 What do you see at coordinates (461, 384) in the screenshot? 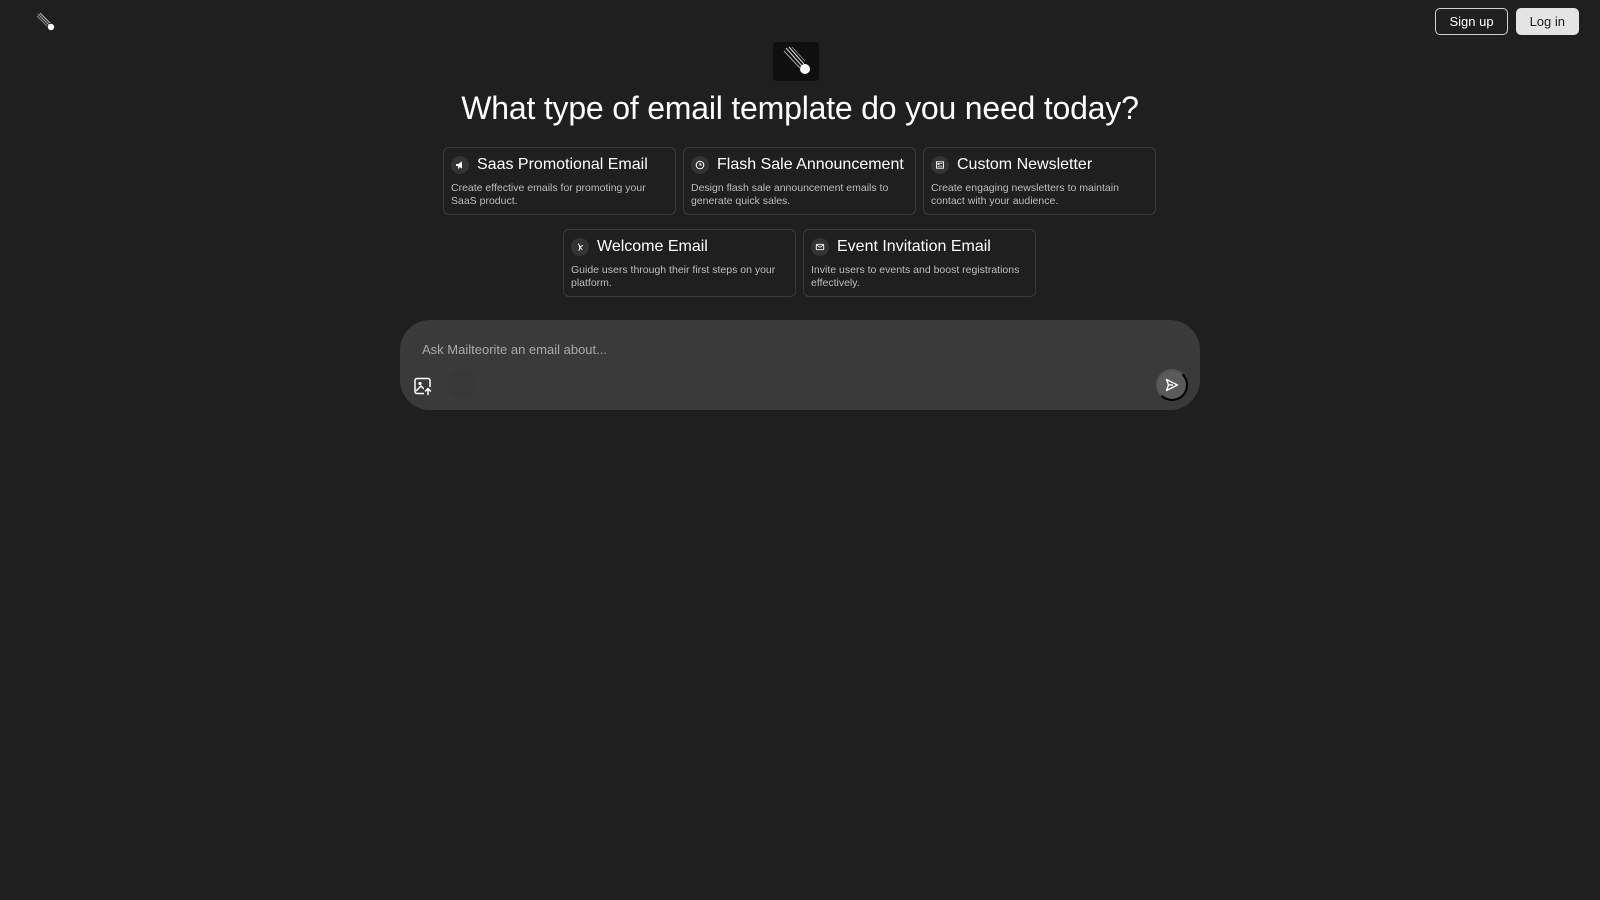
I see `placeholder-action` at bounding box center [461, 384].